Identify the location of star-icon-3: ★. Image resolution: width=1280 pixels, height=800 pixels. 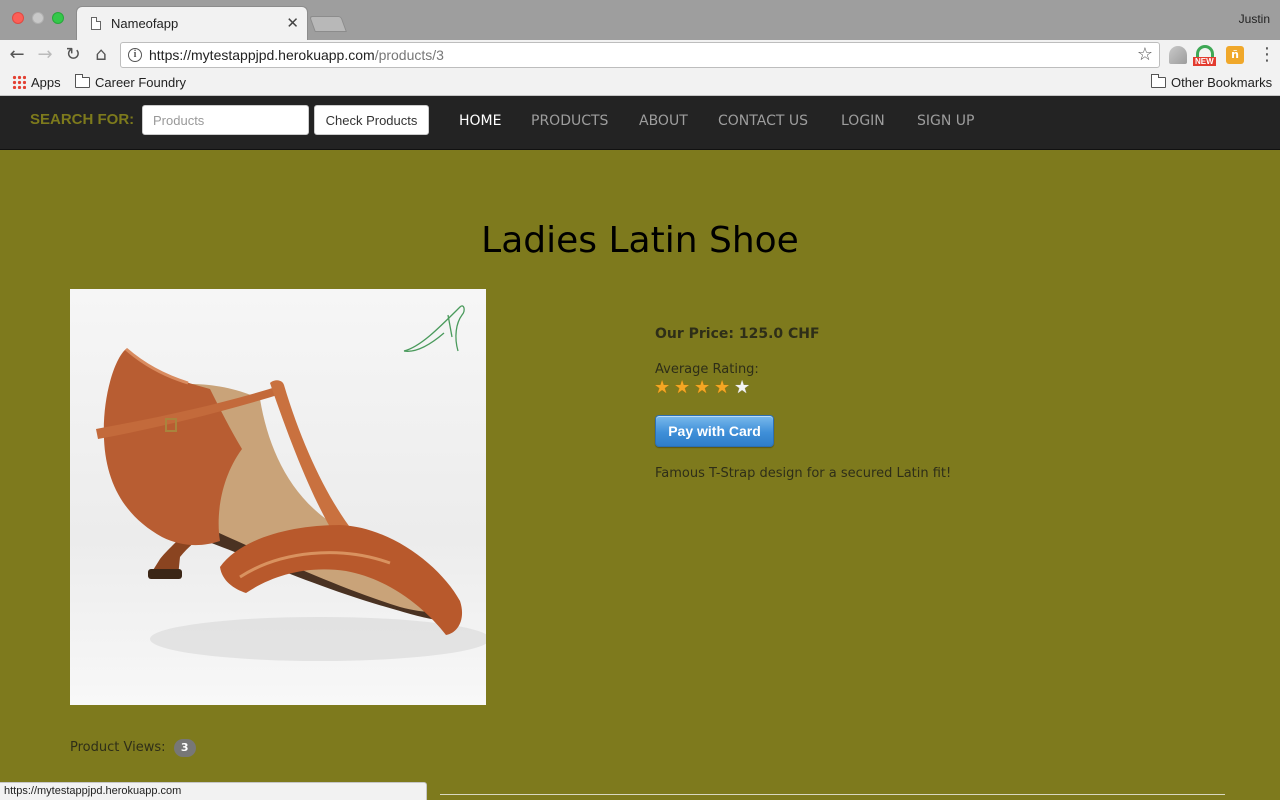
(702, 387).